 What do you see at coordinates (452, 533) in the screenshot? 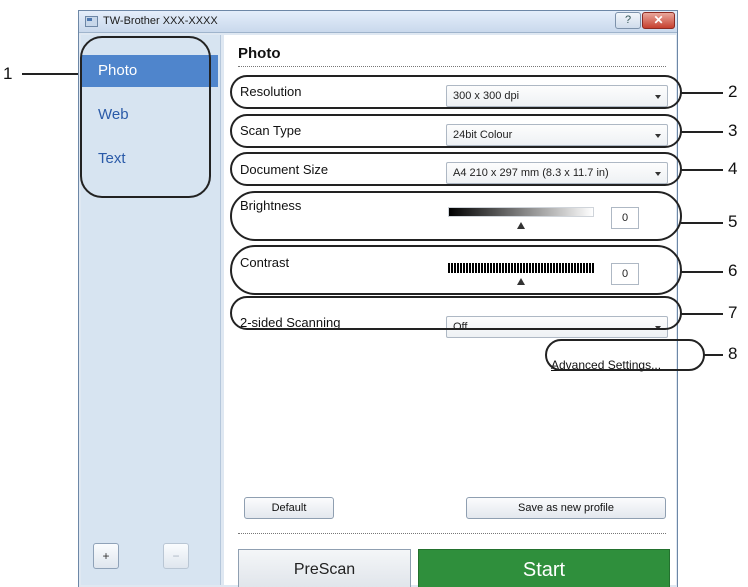
I see `bottom-divider` at bounding box center [452, 533].